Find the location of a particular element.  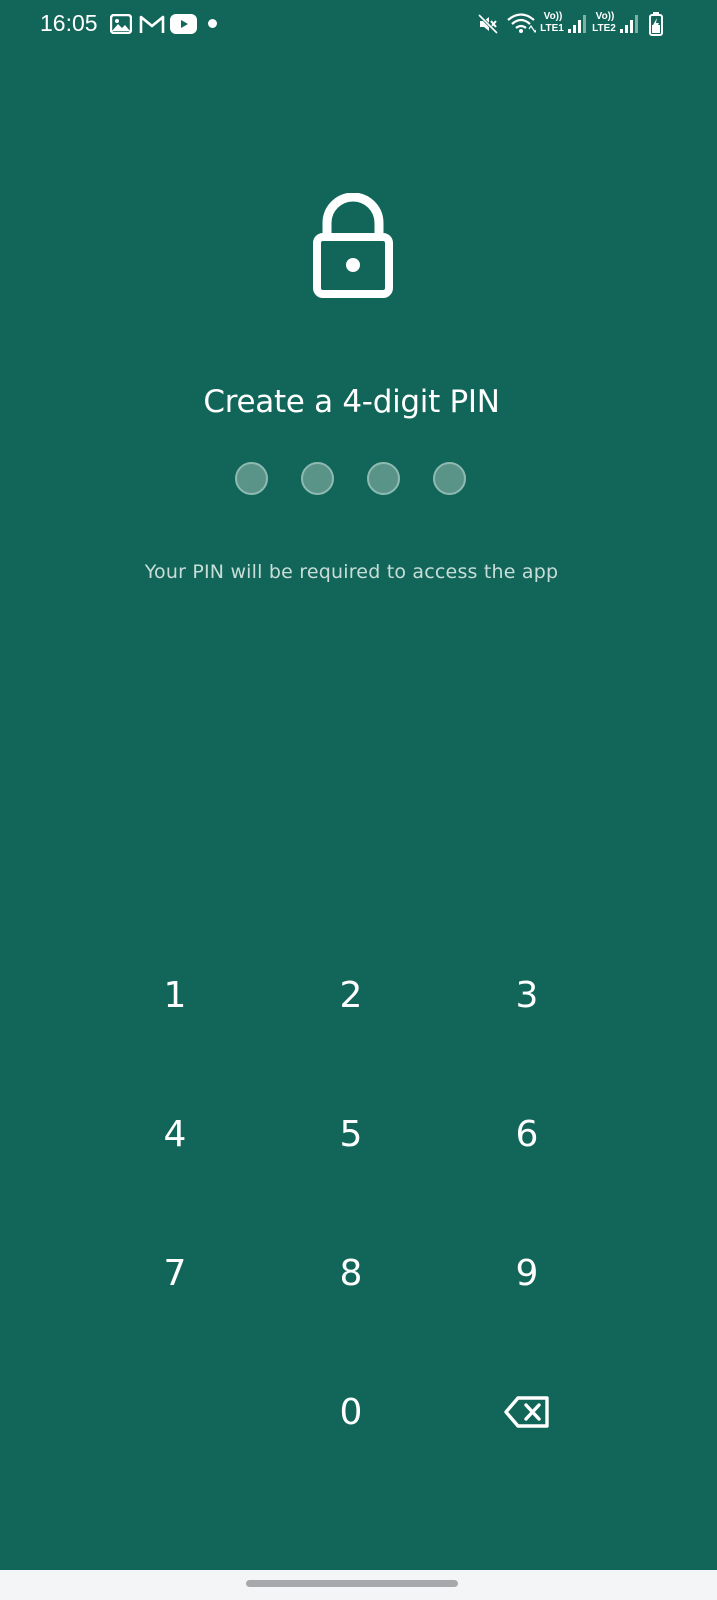

signal-sim1-icon is located at coordinates (577, 24).